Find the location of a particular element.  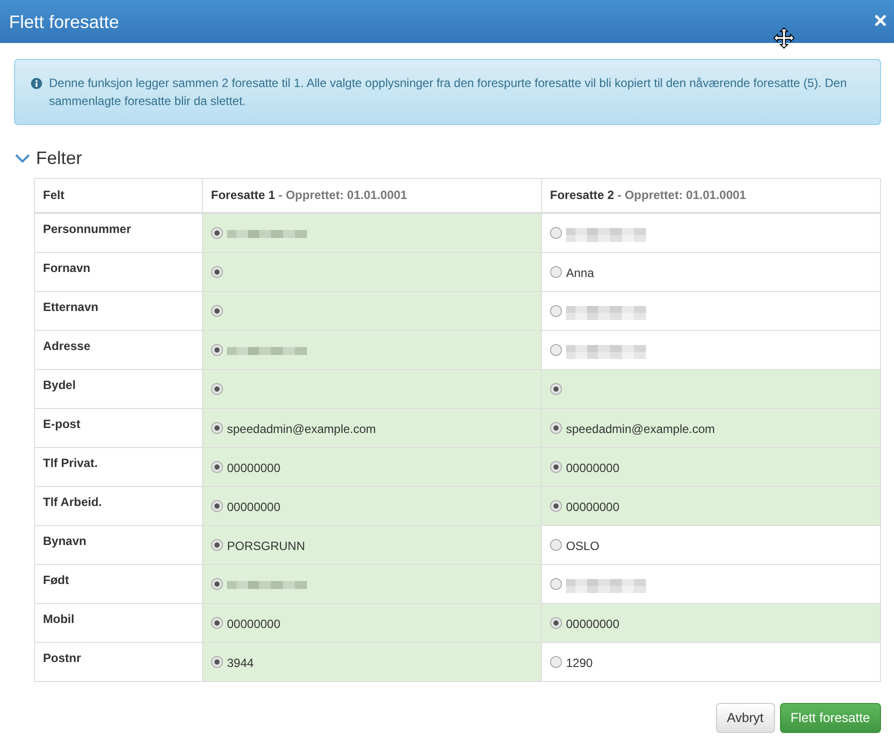

field-label: Tlf Privat. is located at coordinates (118, 467).